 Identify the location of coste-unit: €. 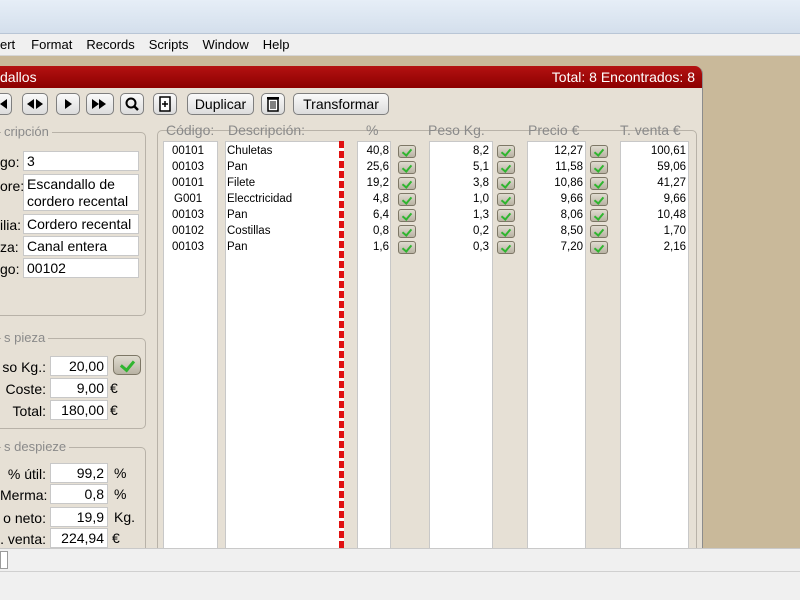
(114, 388).